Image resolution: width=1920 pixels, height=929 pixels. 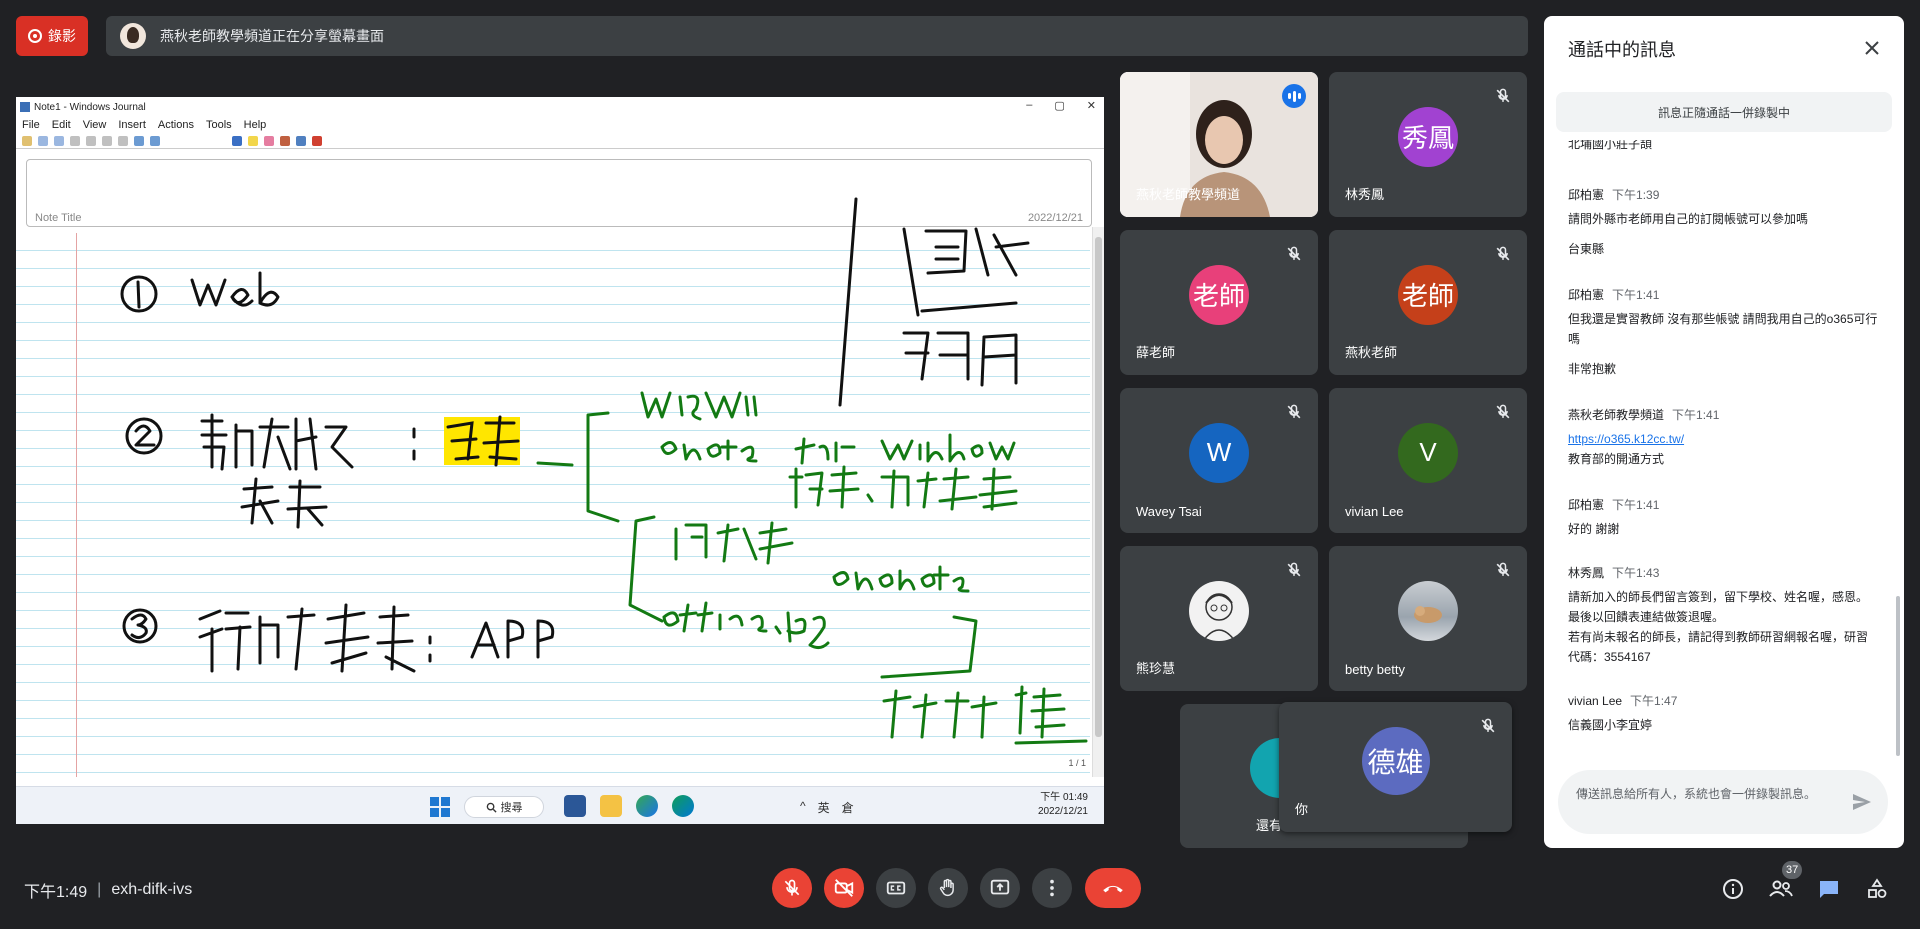 I want to click on present-button, so click(x=1000, y=888).